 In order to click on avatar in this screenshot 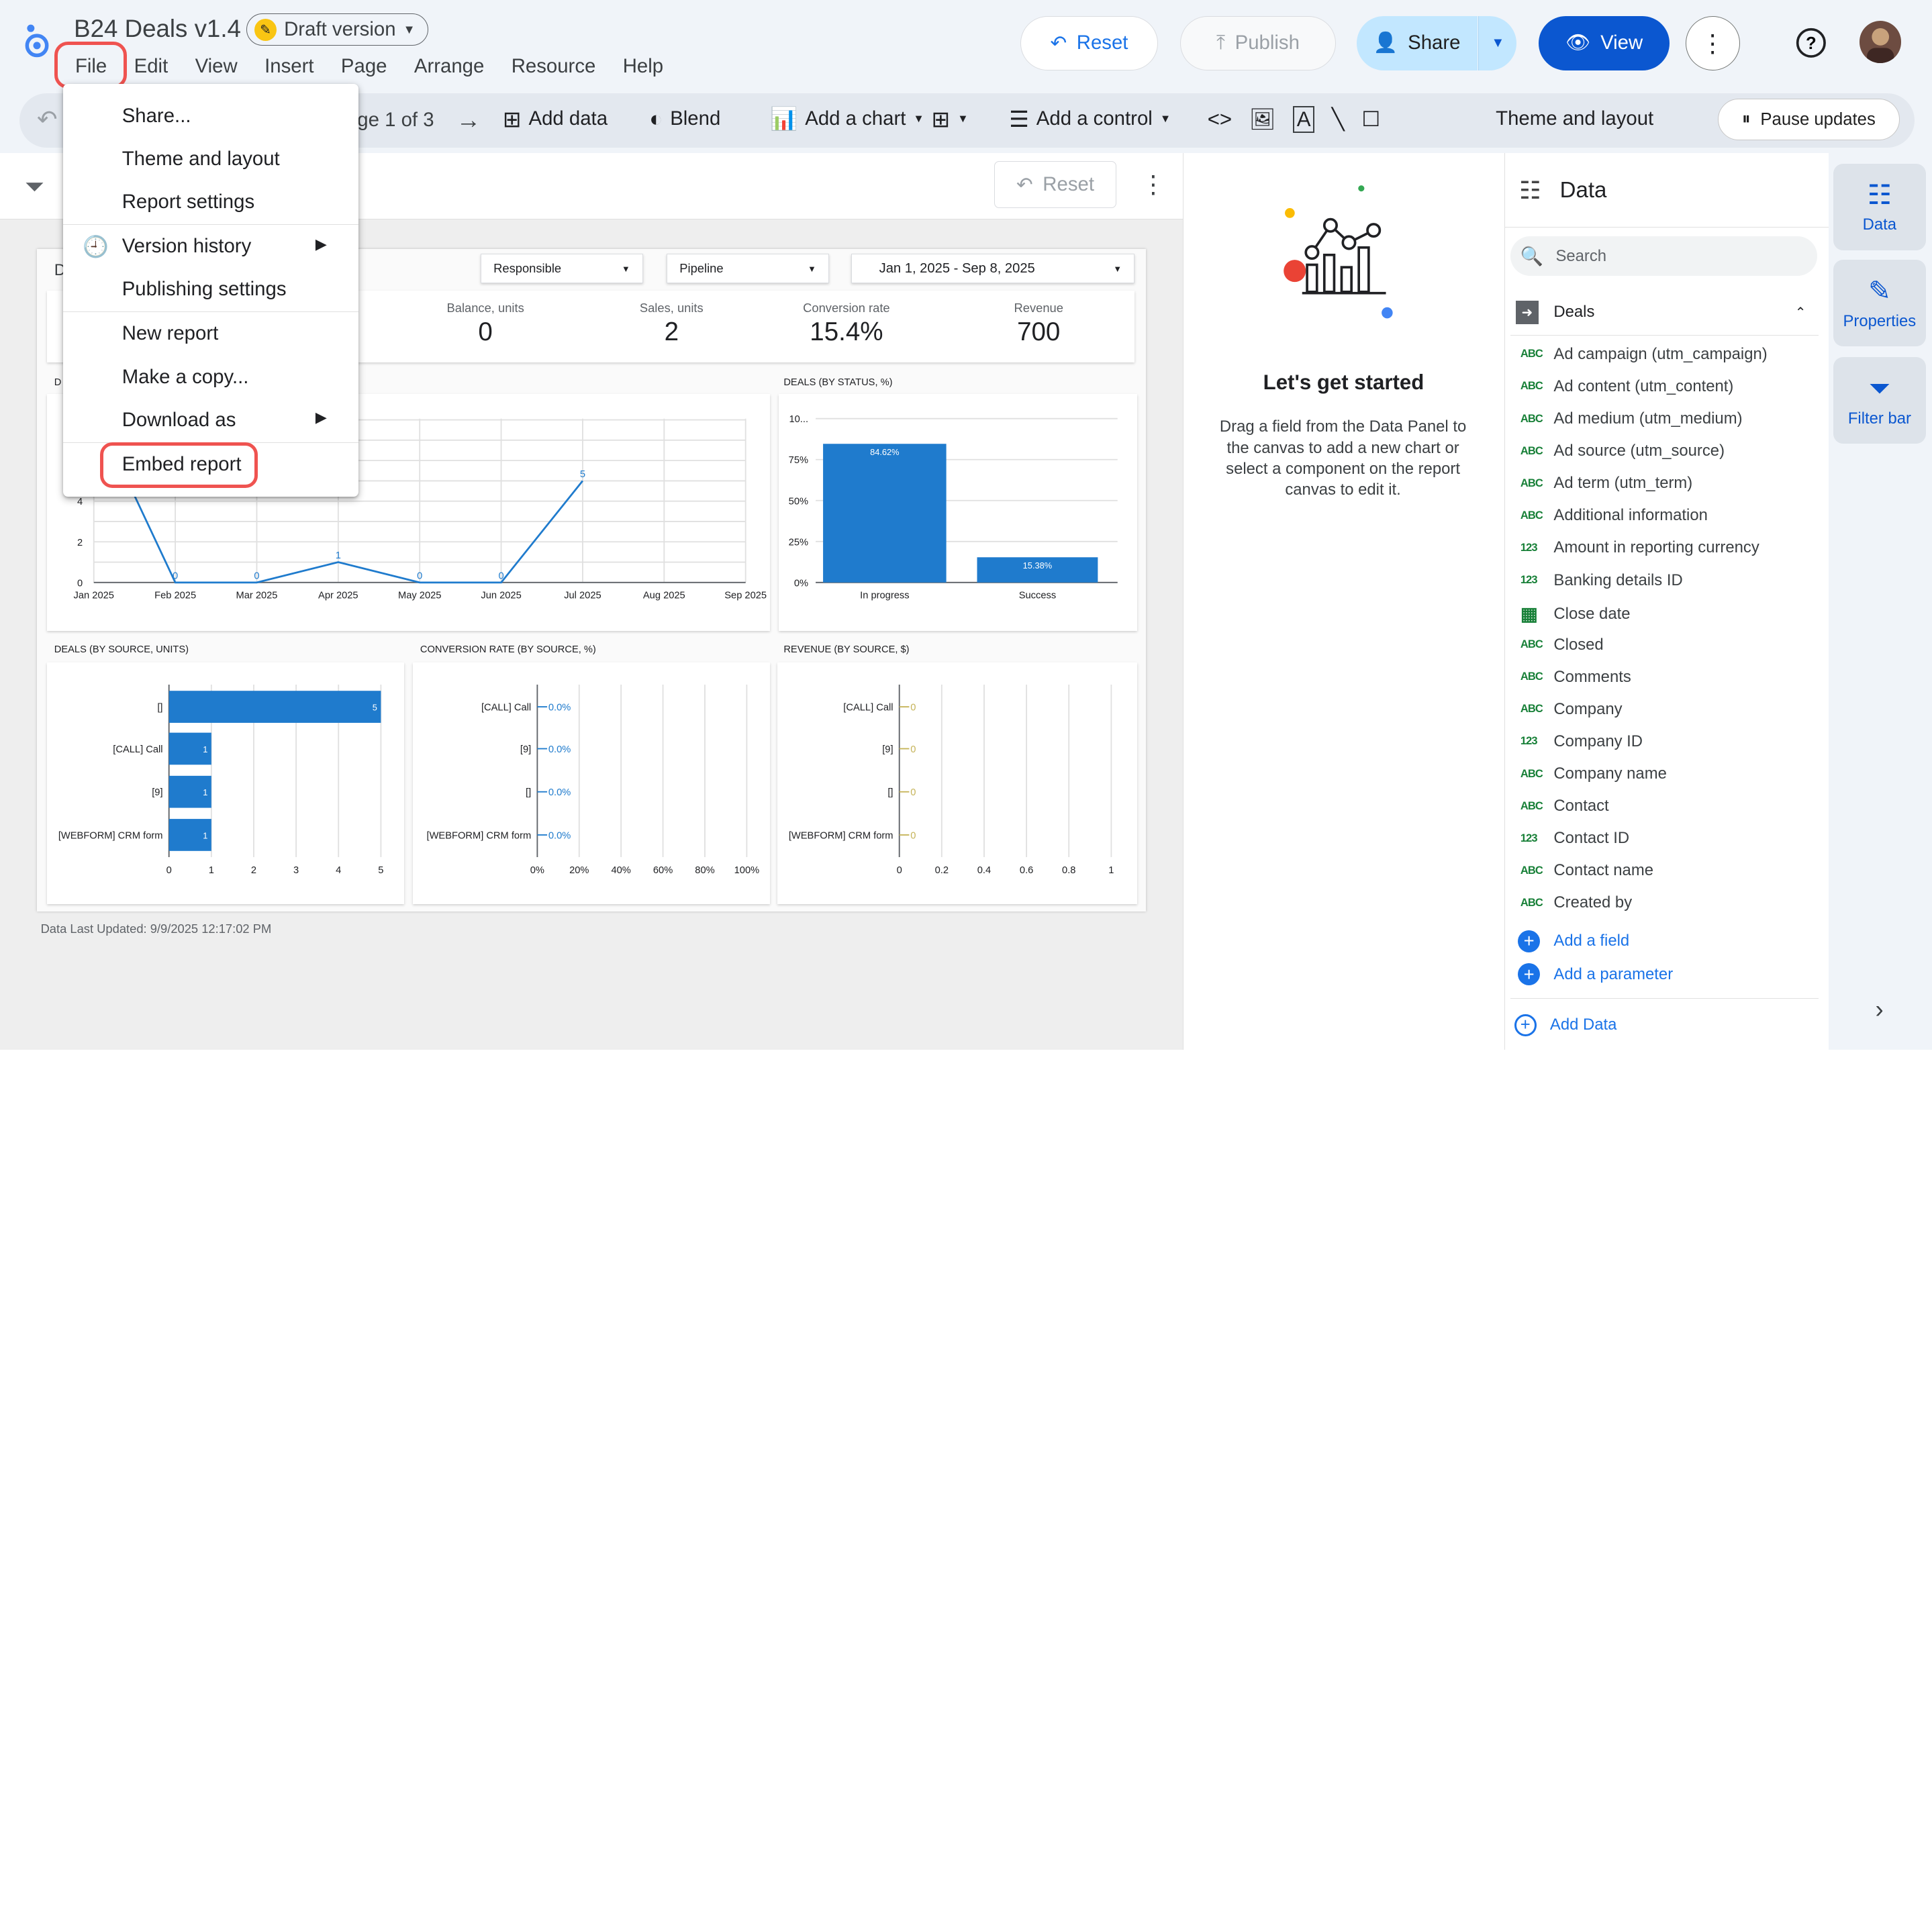, I will do `click(1880, 42)`.